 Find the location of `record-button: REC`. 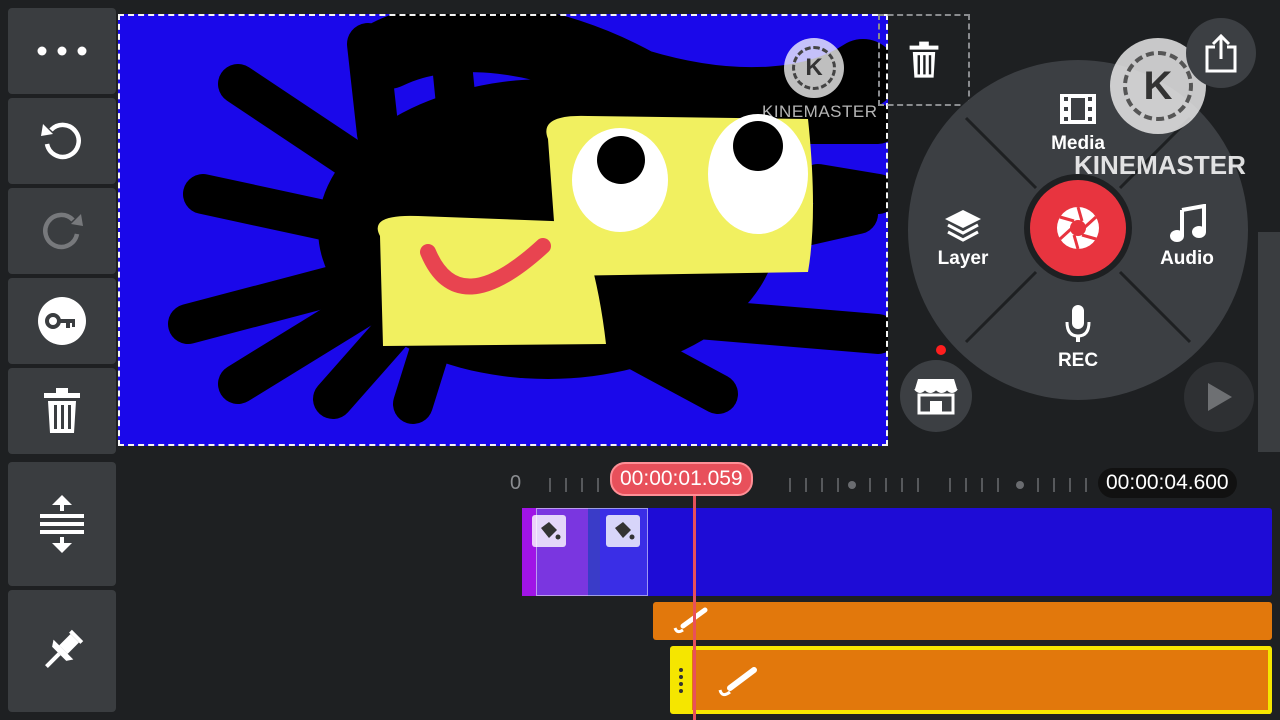

record-button: REC is located at coordinates (1078, 338).